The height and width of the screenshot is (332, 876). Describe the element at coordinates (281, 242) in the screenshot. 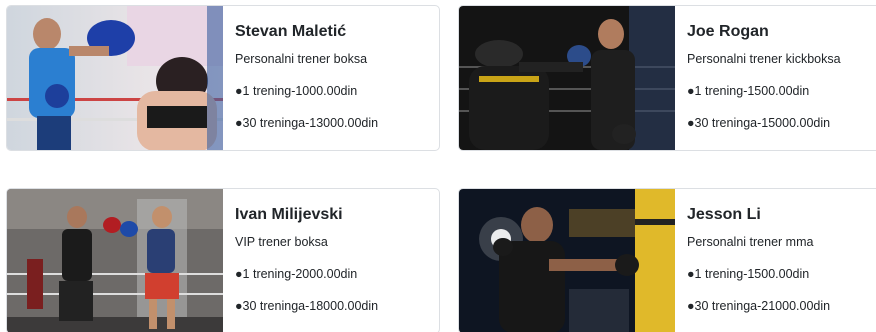

I see `trainer-role: VIP trener boksa` at that location.